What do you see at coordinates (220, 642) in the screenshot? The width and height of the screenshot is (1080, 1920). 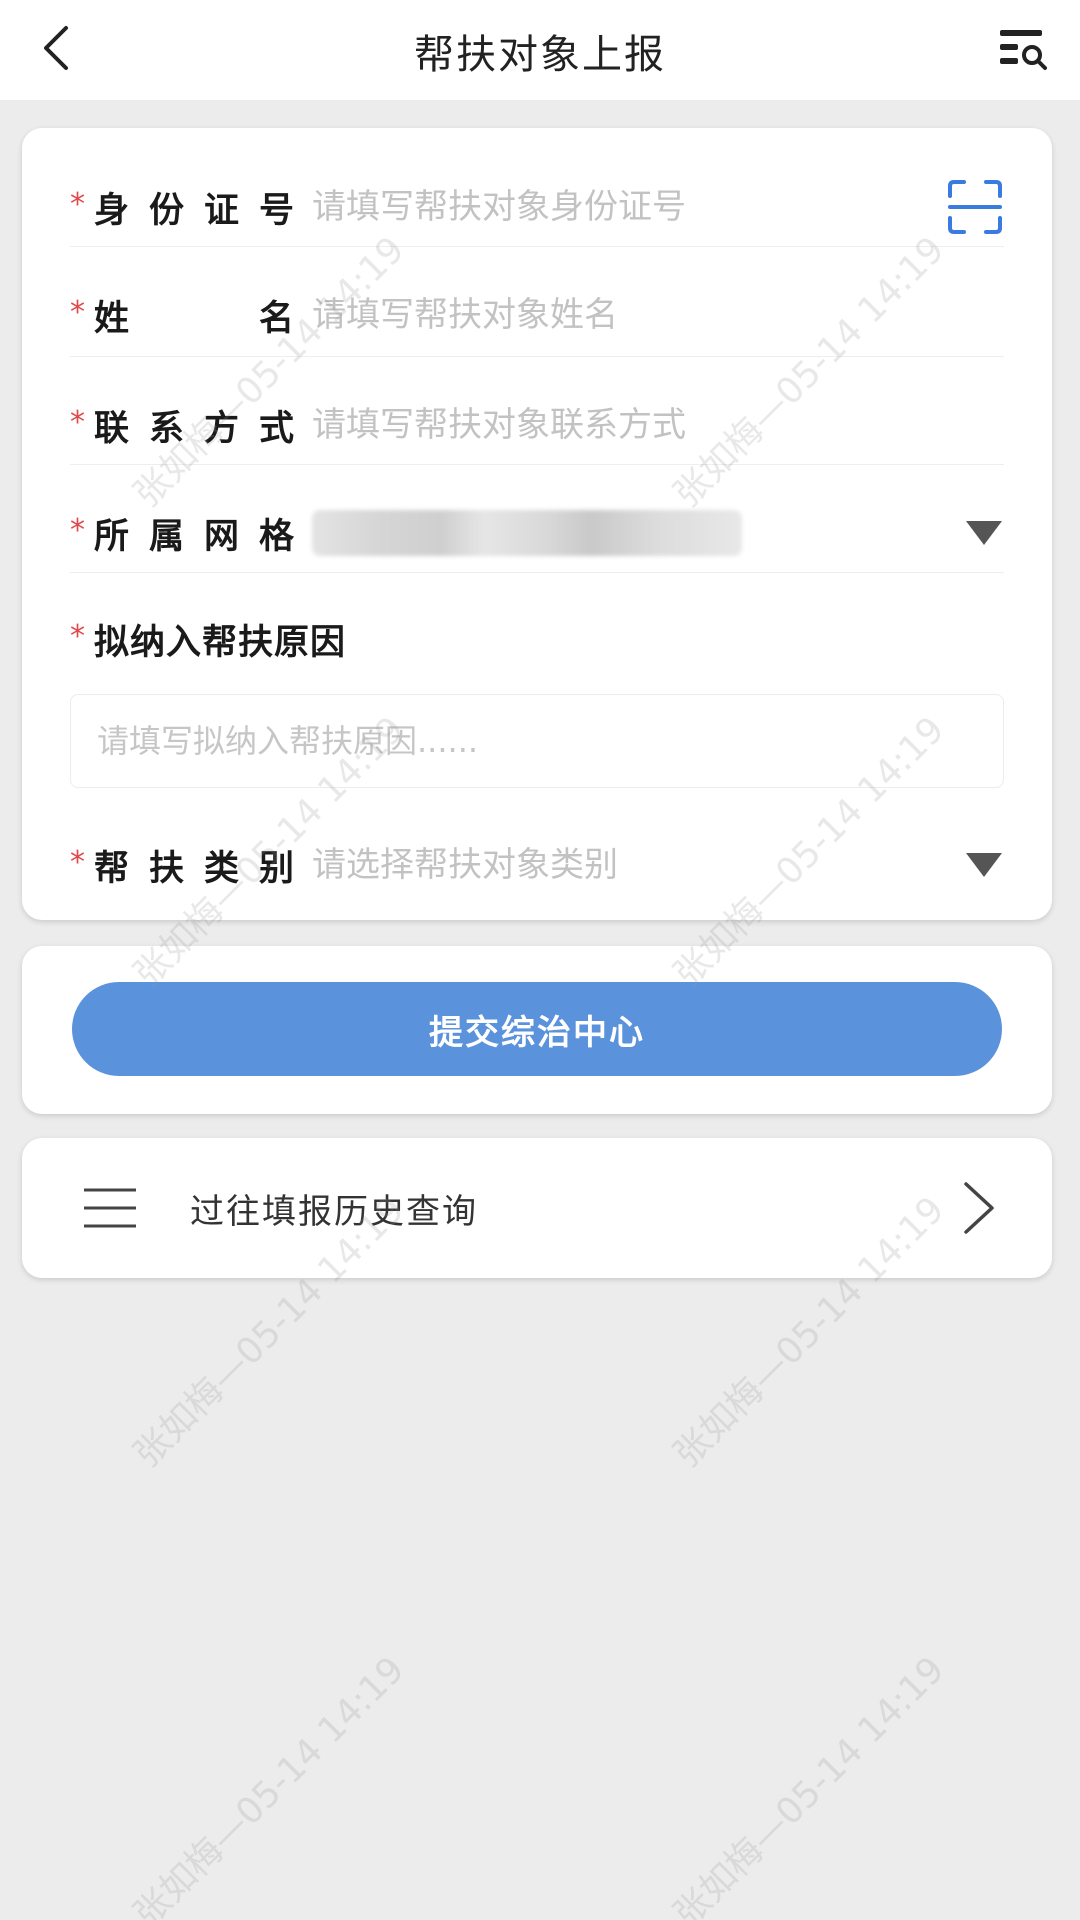 I see `reason-label: 拟纳入帮扶原因` at bounding box center [220, 642].